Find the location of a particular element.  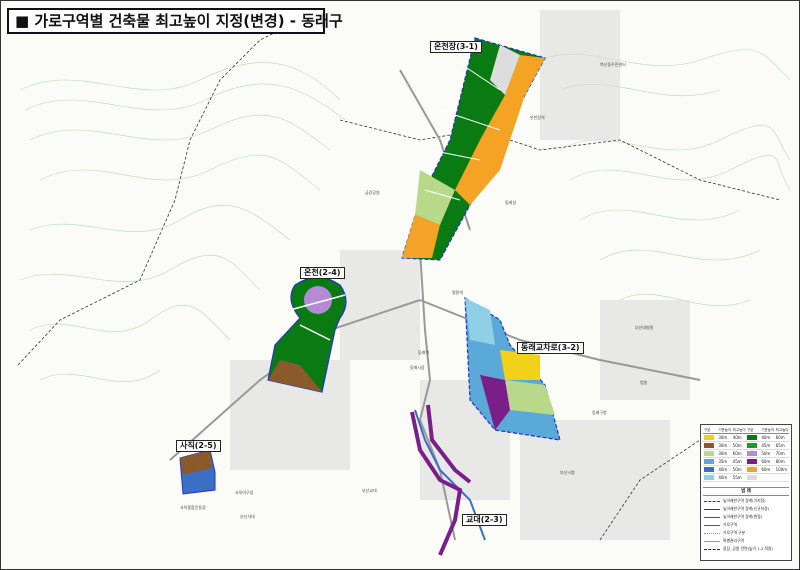

zone-sajik is located at coordinates (197, 472).